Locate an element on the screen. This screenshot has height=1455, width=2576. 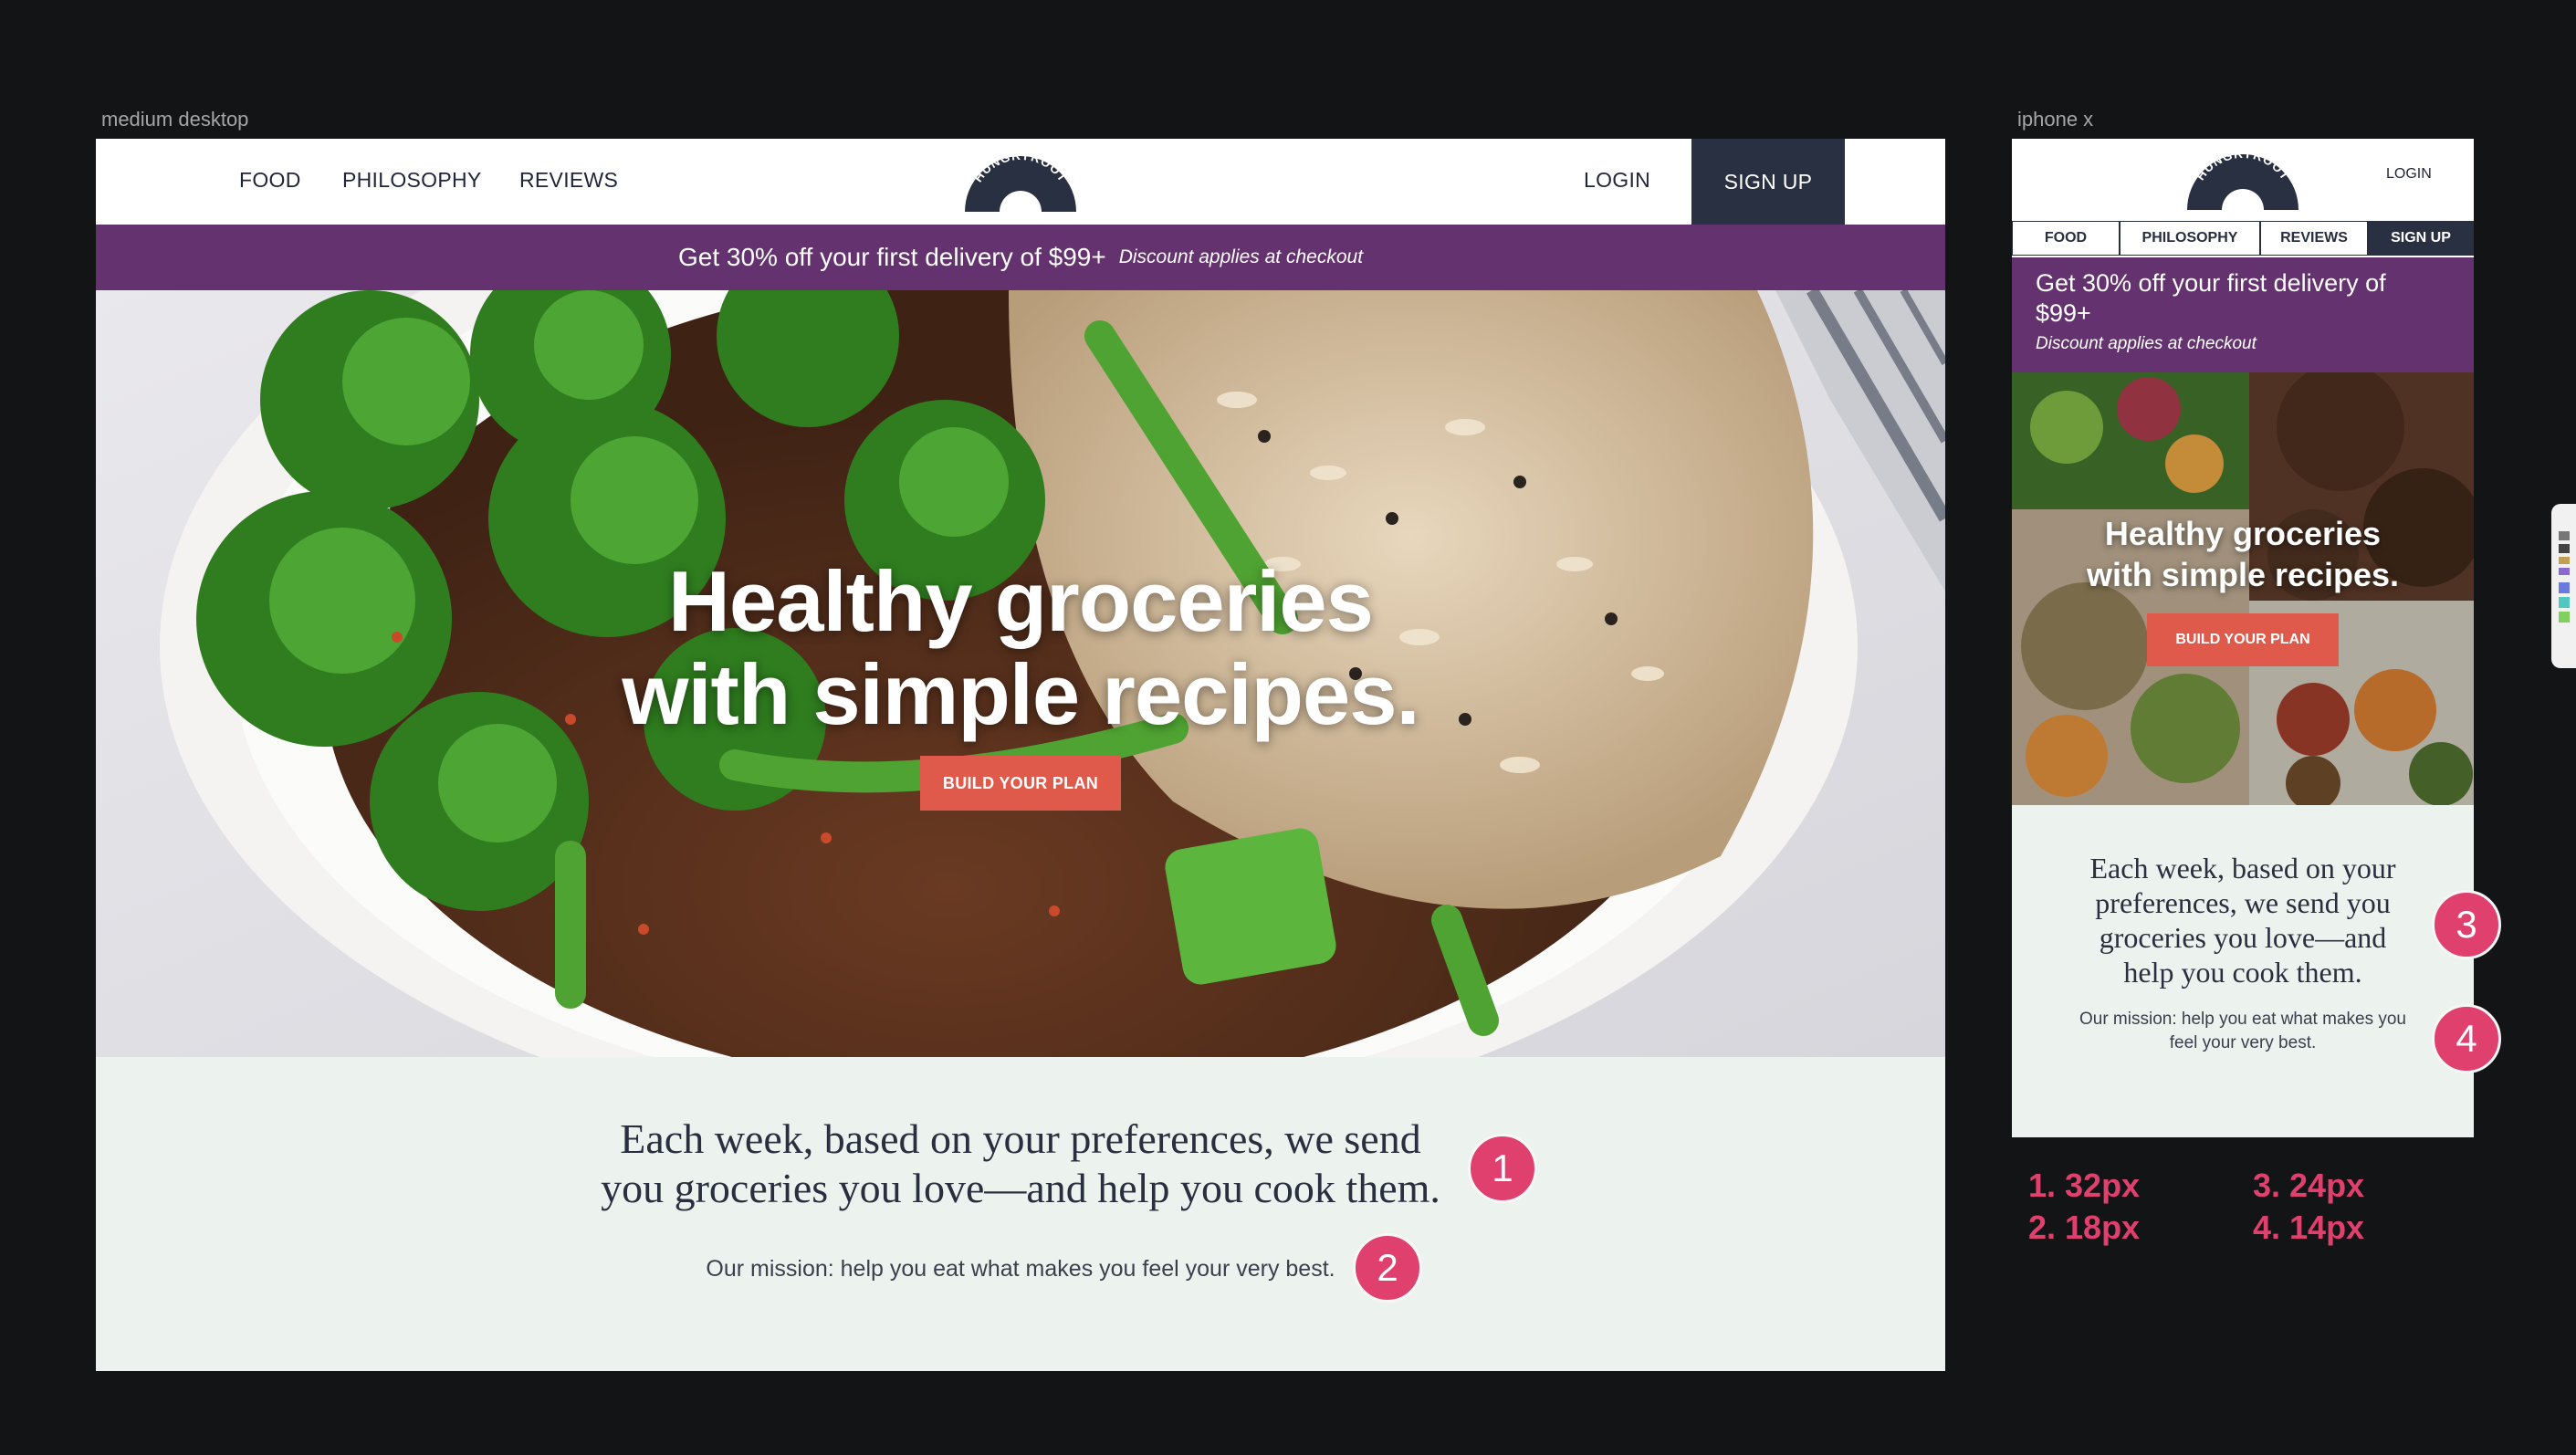
color-swatch-icon is located at coordinates (2564, 577).